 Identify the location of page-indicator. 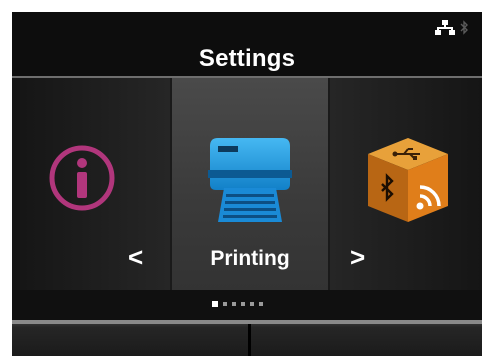
(237, 304).